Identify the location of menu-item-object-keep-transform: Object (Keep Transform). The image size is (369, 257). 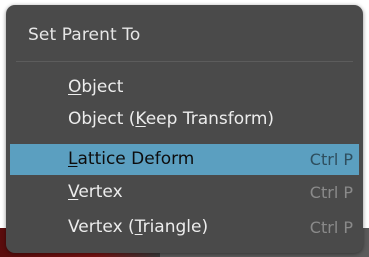
(184, 119).